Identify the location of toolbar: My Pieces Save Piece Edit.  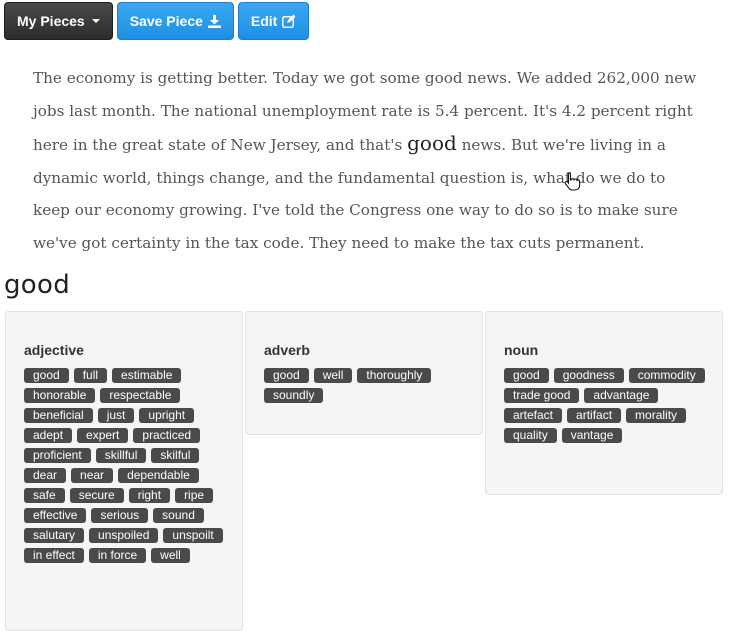
(157, 21).